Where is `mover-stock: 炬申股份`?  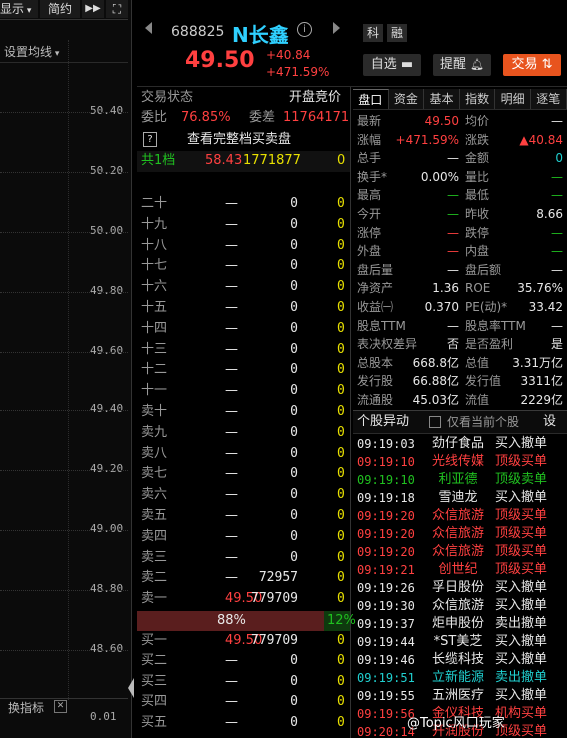
mover-stock: 炬申股份 is located at coordinates (458, 624).